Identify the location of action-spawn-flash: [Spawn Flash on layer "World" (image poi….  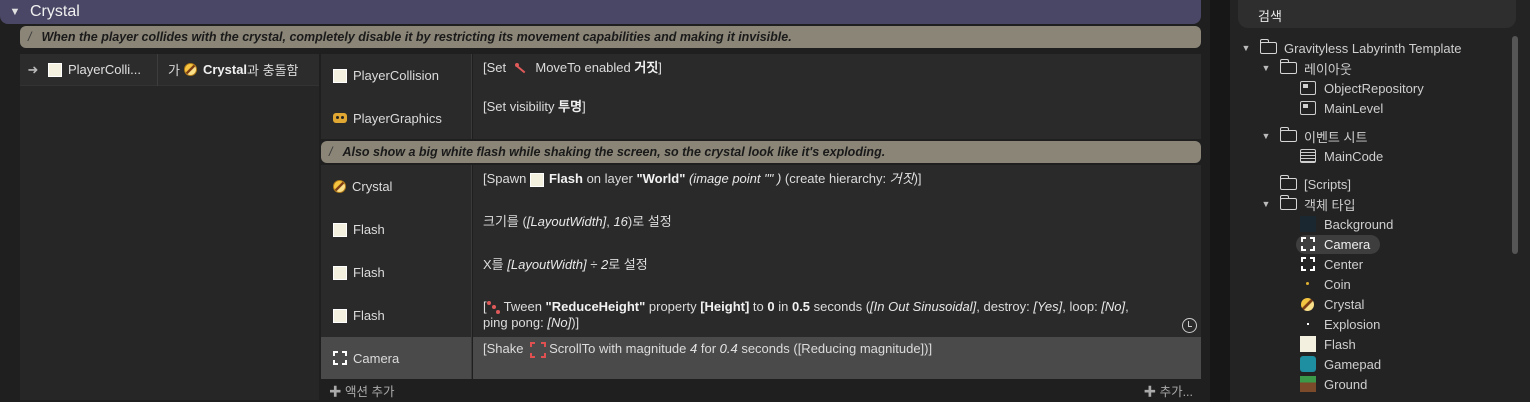
(837, 186).